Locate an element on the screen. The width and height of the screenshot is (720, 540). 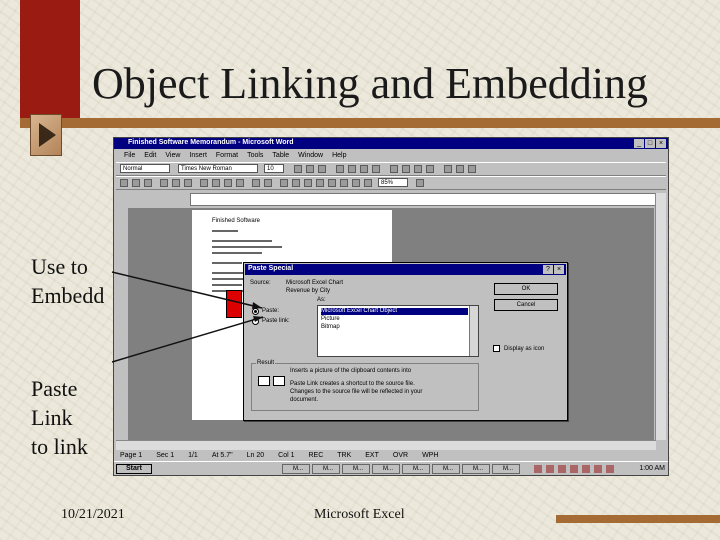
columns-icon is located at coordinates (332, 183).